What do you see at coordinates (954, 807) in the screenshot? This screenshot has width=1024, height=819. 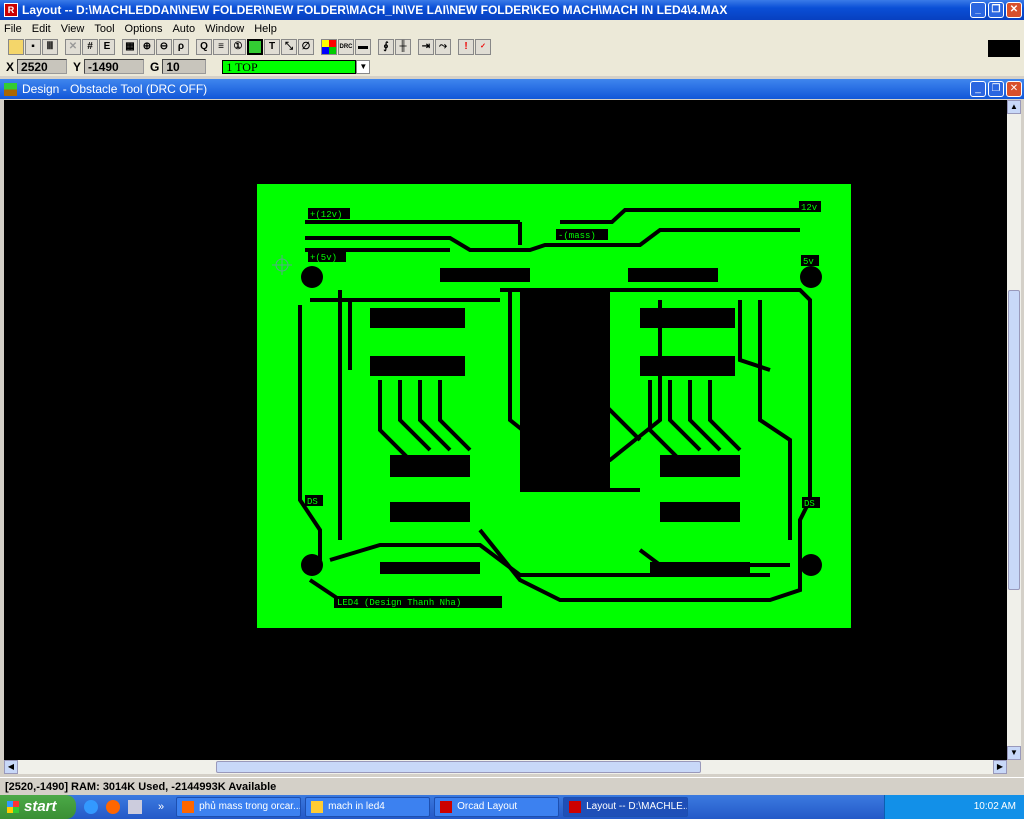 I see `system-tray: 10:02 AM` at bounding box center [954, 807].